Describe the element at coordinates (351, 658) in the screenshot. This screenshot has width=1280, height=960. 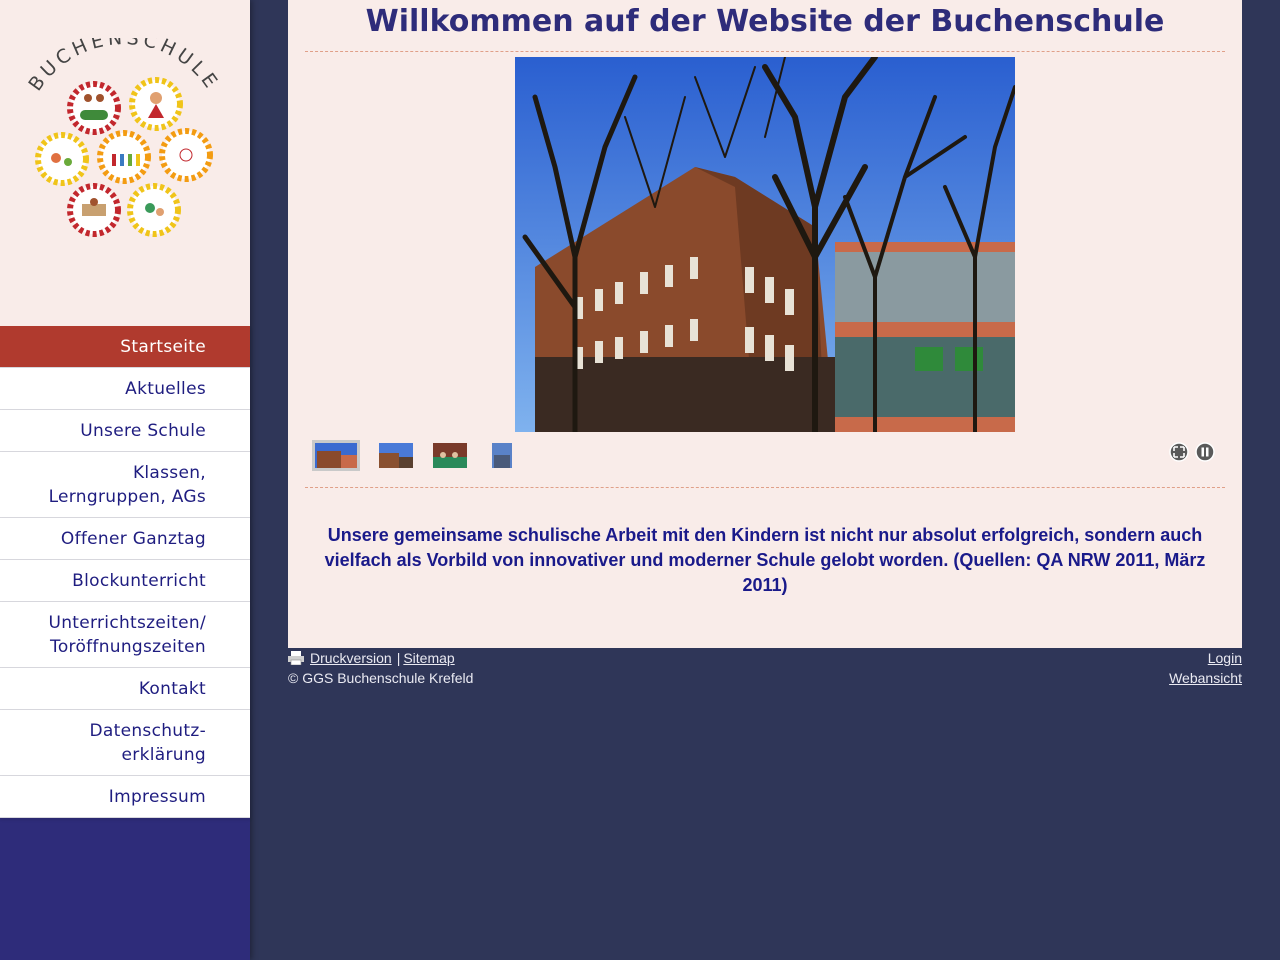
I see `print-version-link: Druckversion` at that location.